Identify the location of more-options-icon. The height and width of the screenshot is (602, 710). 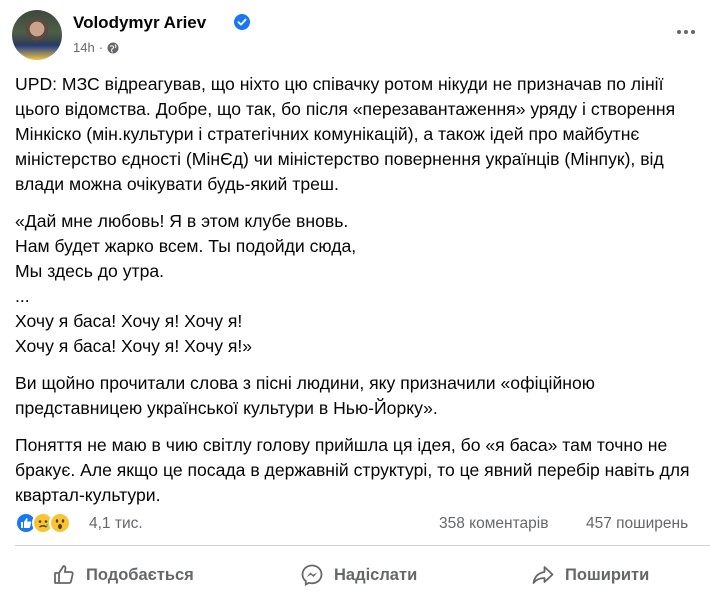
(686, 32).